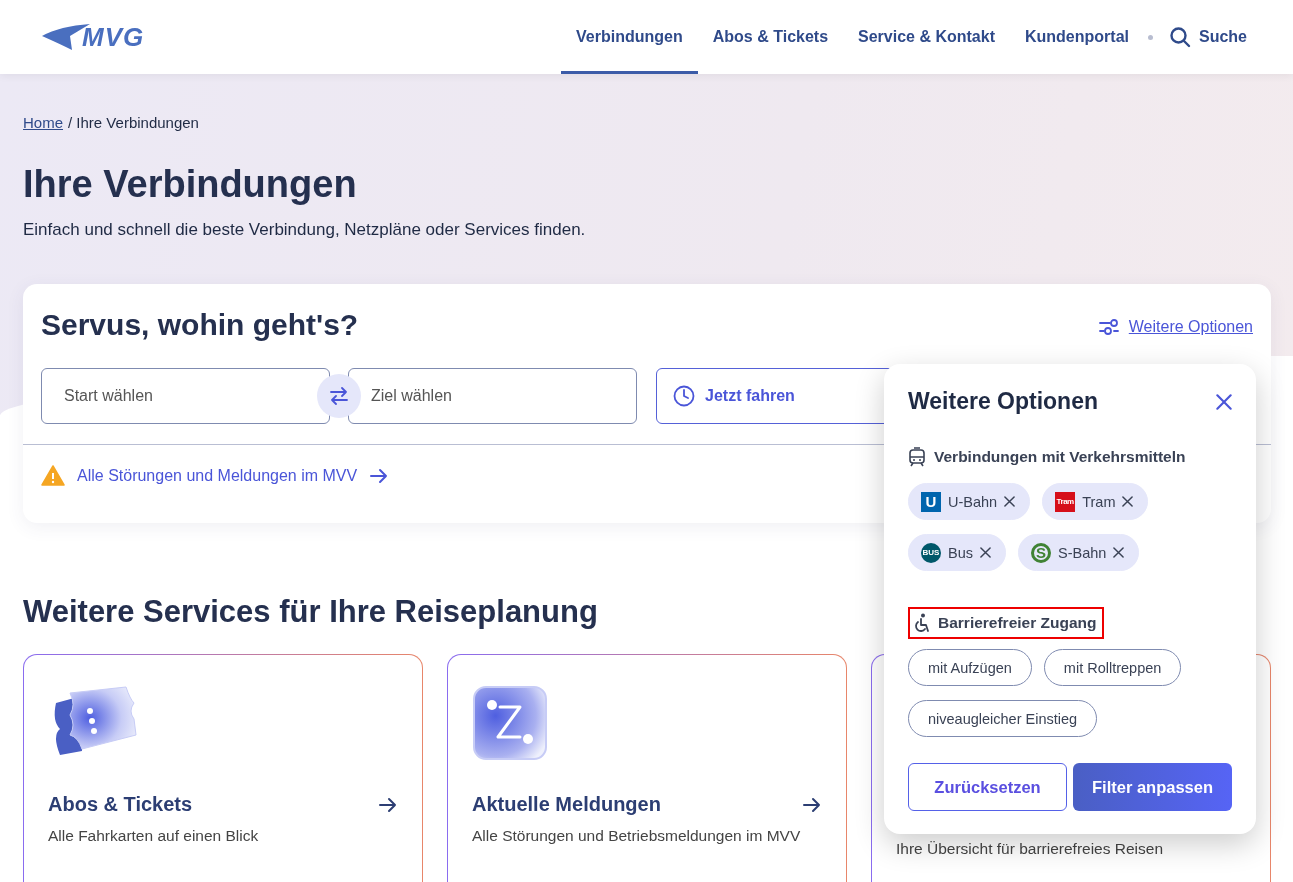 This screenshot has height=882, width=1293. What do you see at coordinates (931, 552) in the screenshot?
I see `transport-badge: BUS` at bounding box center [931, 552].